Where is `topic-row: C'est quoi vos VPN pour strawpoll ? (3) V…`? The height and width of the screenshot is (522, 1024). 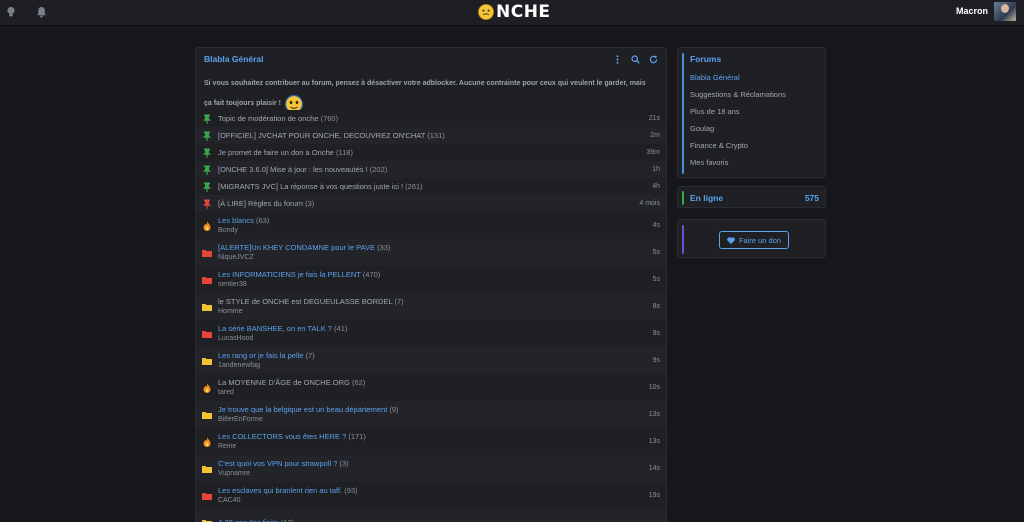 topic-row: C'est quoi vos VPN pour strawpoll ? (3) V… is located at coordinates (431, 468).